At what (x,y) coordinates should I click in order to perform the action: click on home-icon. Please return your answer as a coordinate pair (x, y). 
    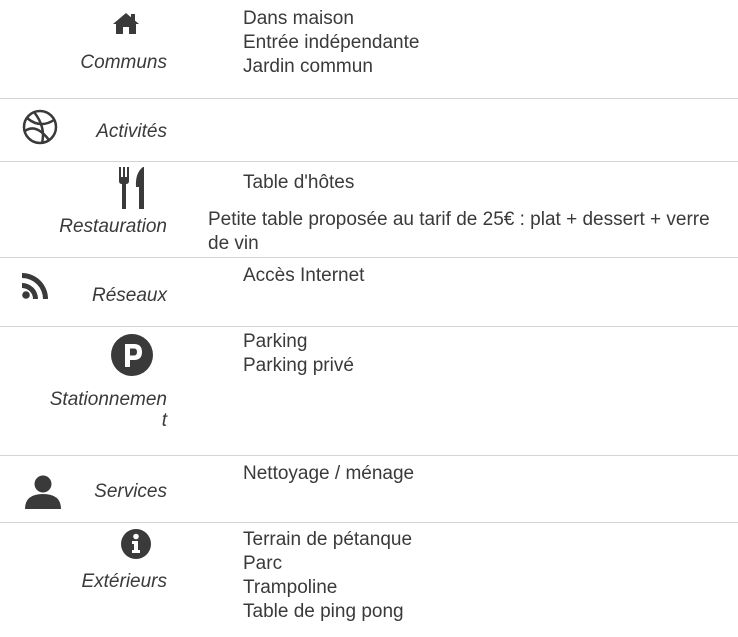
    Looking at the image, I should click on (126, 23).